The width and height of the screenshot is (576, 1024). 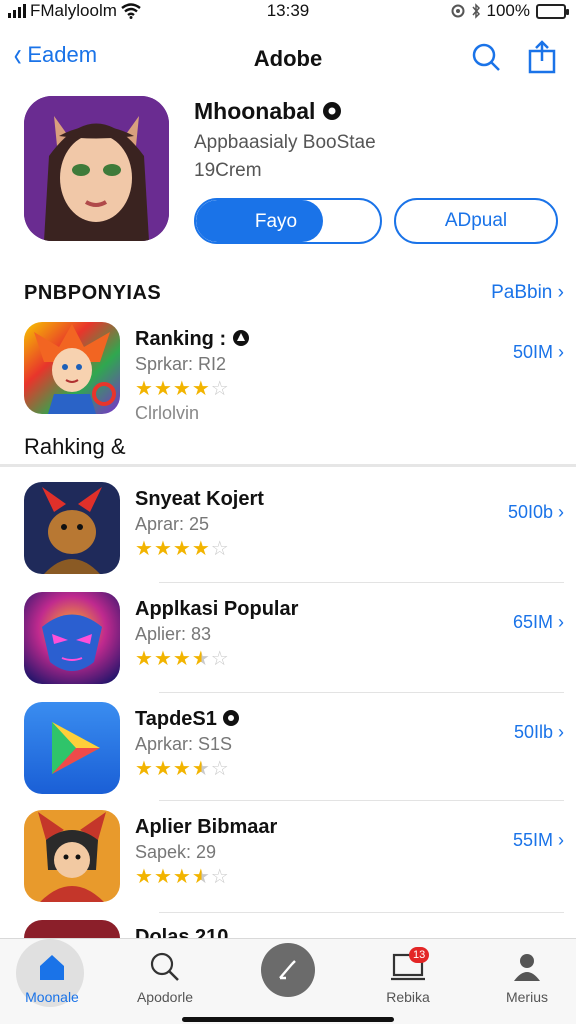 I want to click on play-triangle-icon, so click(x=72, y=748).